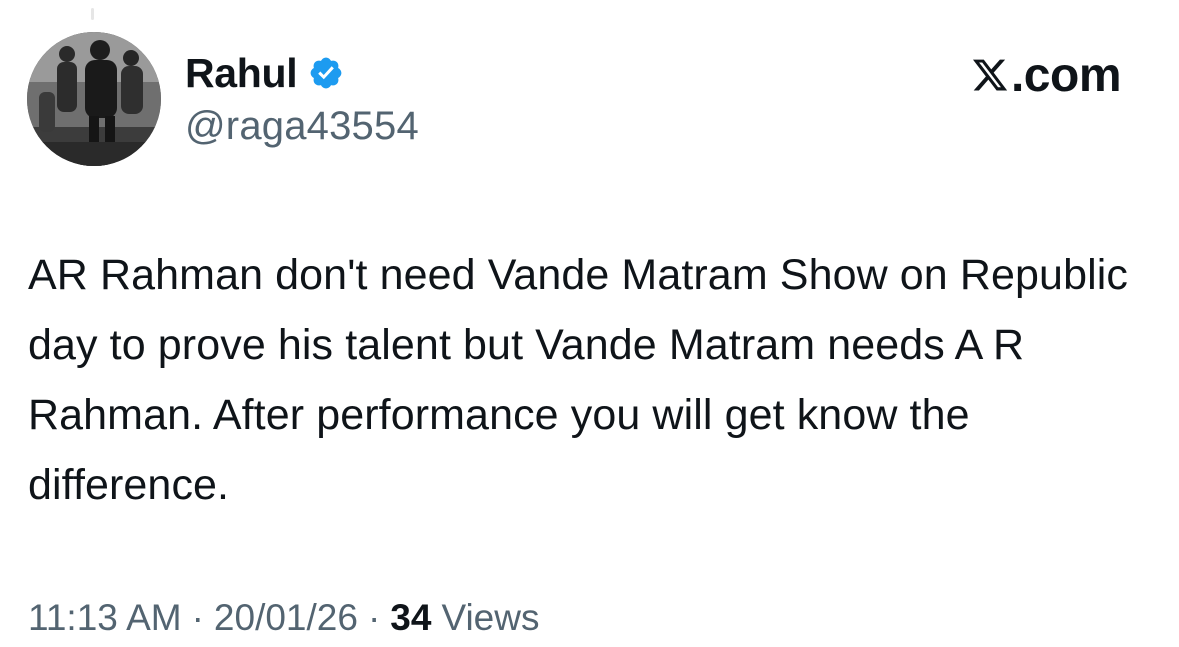 This screenshot has width=1179, height=647. I want to click on views-count: 34, so click(410, 618).